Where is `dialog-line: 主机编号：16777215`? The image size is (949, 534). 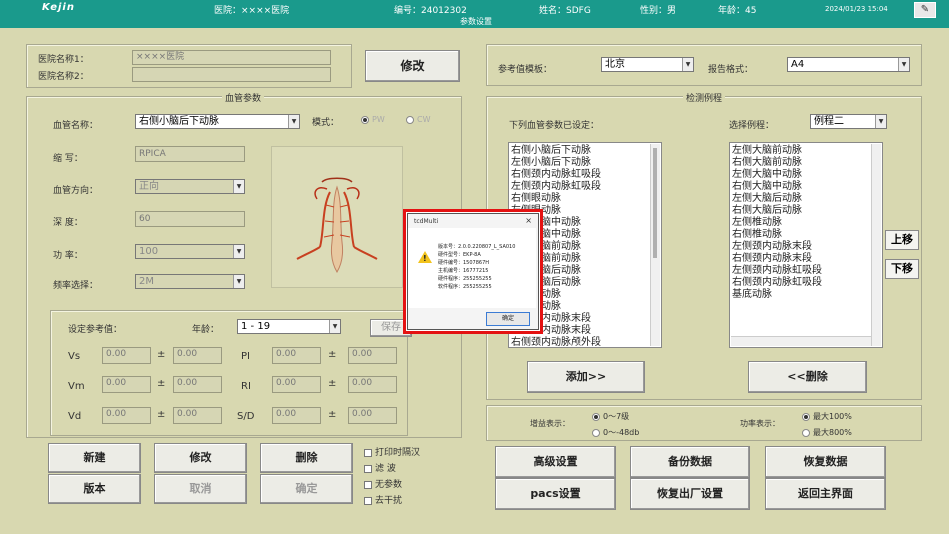
dialog-line: 主机编号：16777215 is located at coordinates (463, 271).